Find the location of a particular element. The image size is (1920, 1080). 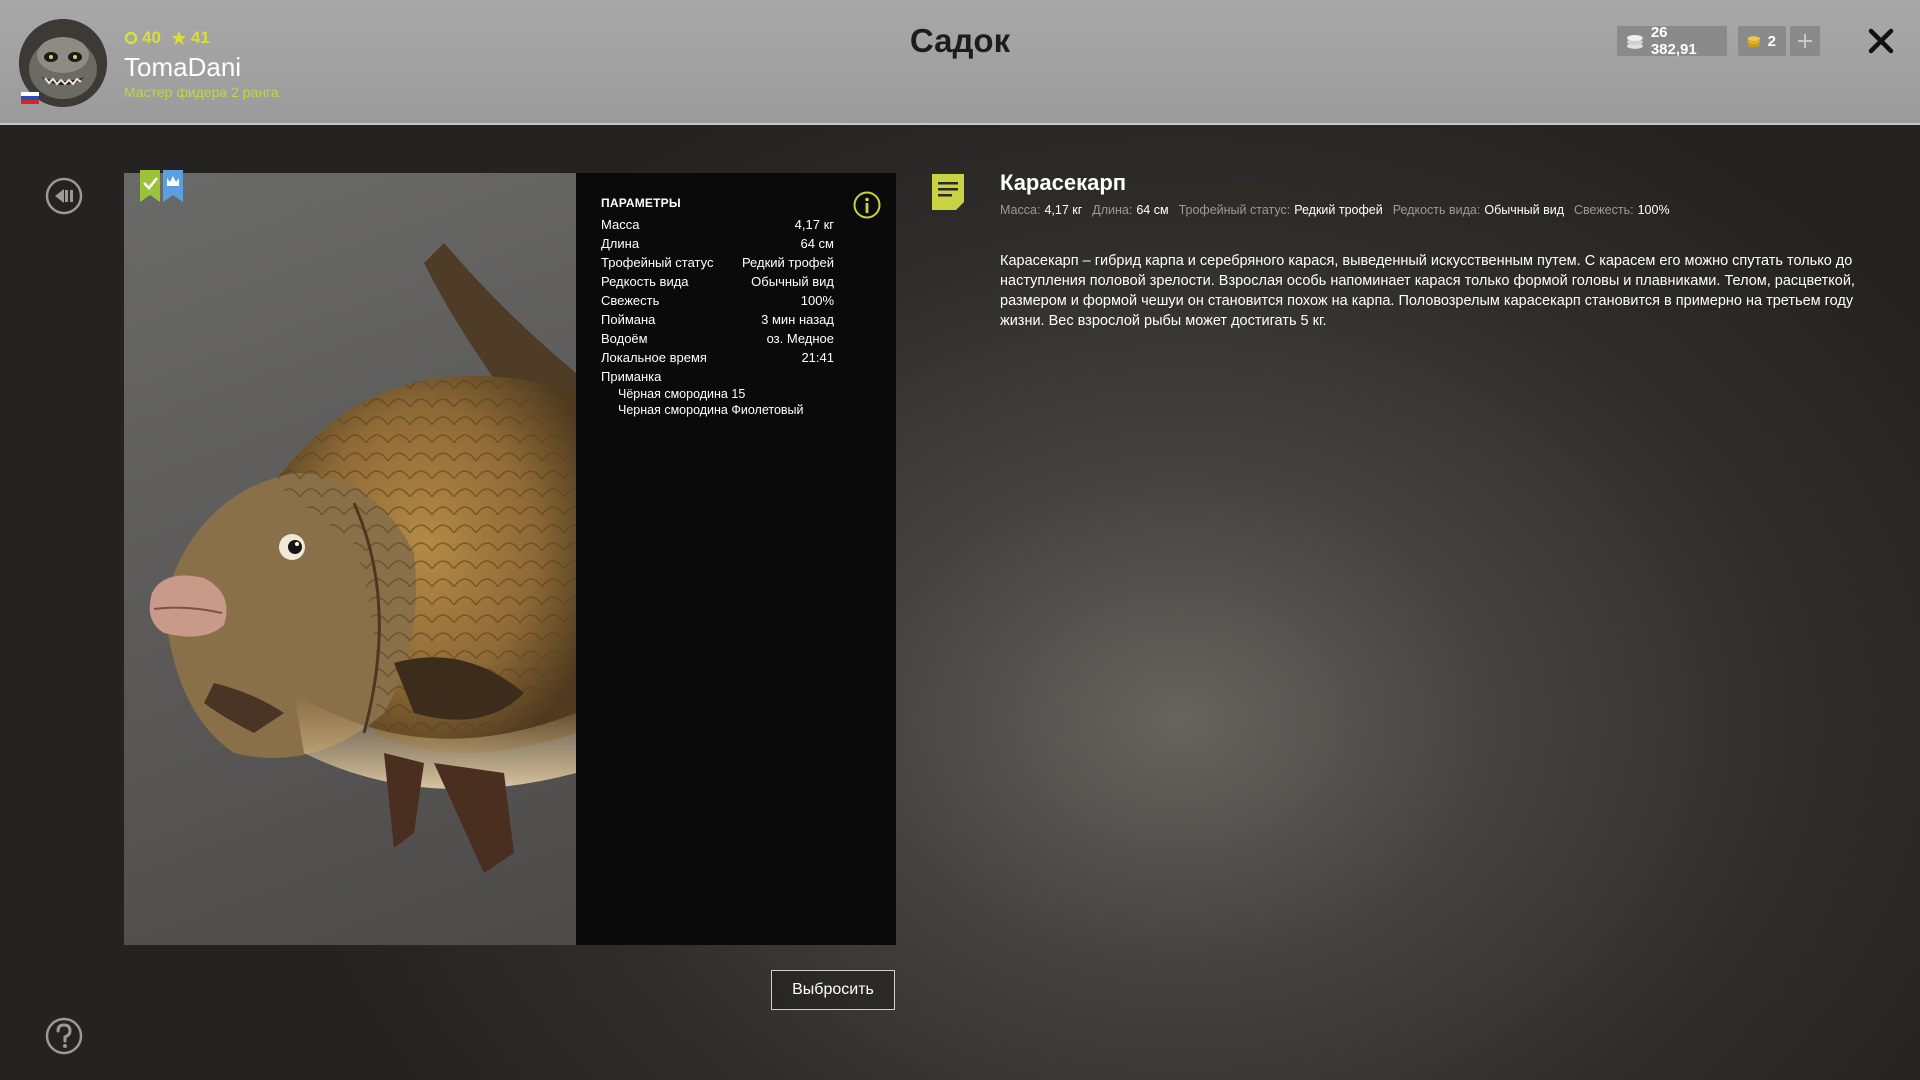

bait-item: Чёрная смородина 15 is located at coordinates (682, 394).